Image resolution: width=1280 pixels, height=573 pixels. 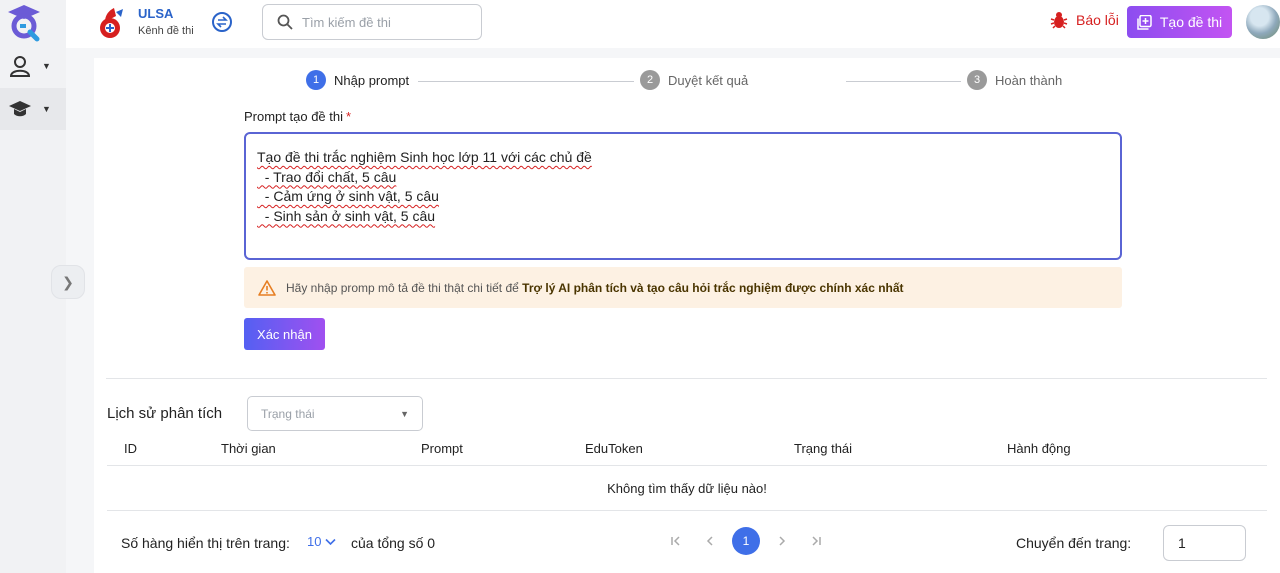 What do you see at coordinates (166, 31) in the screenshot?
I see `brand-subtitle: Kênh đề thi` at bounding box center [166, 31].